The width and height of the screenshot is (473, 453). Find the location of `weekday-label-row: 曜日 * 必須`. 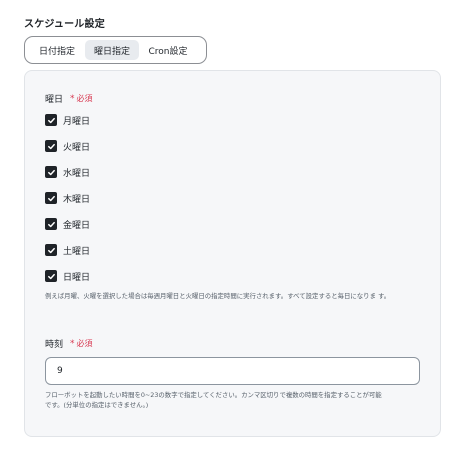

weekday-label-row: 曜日 * 必須 is located at coordinates (69, 99).